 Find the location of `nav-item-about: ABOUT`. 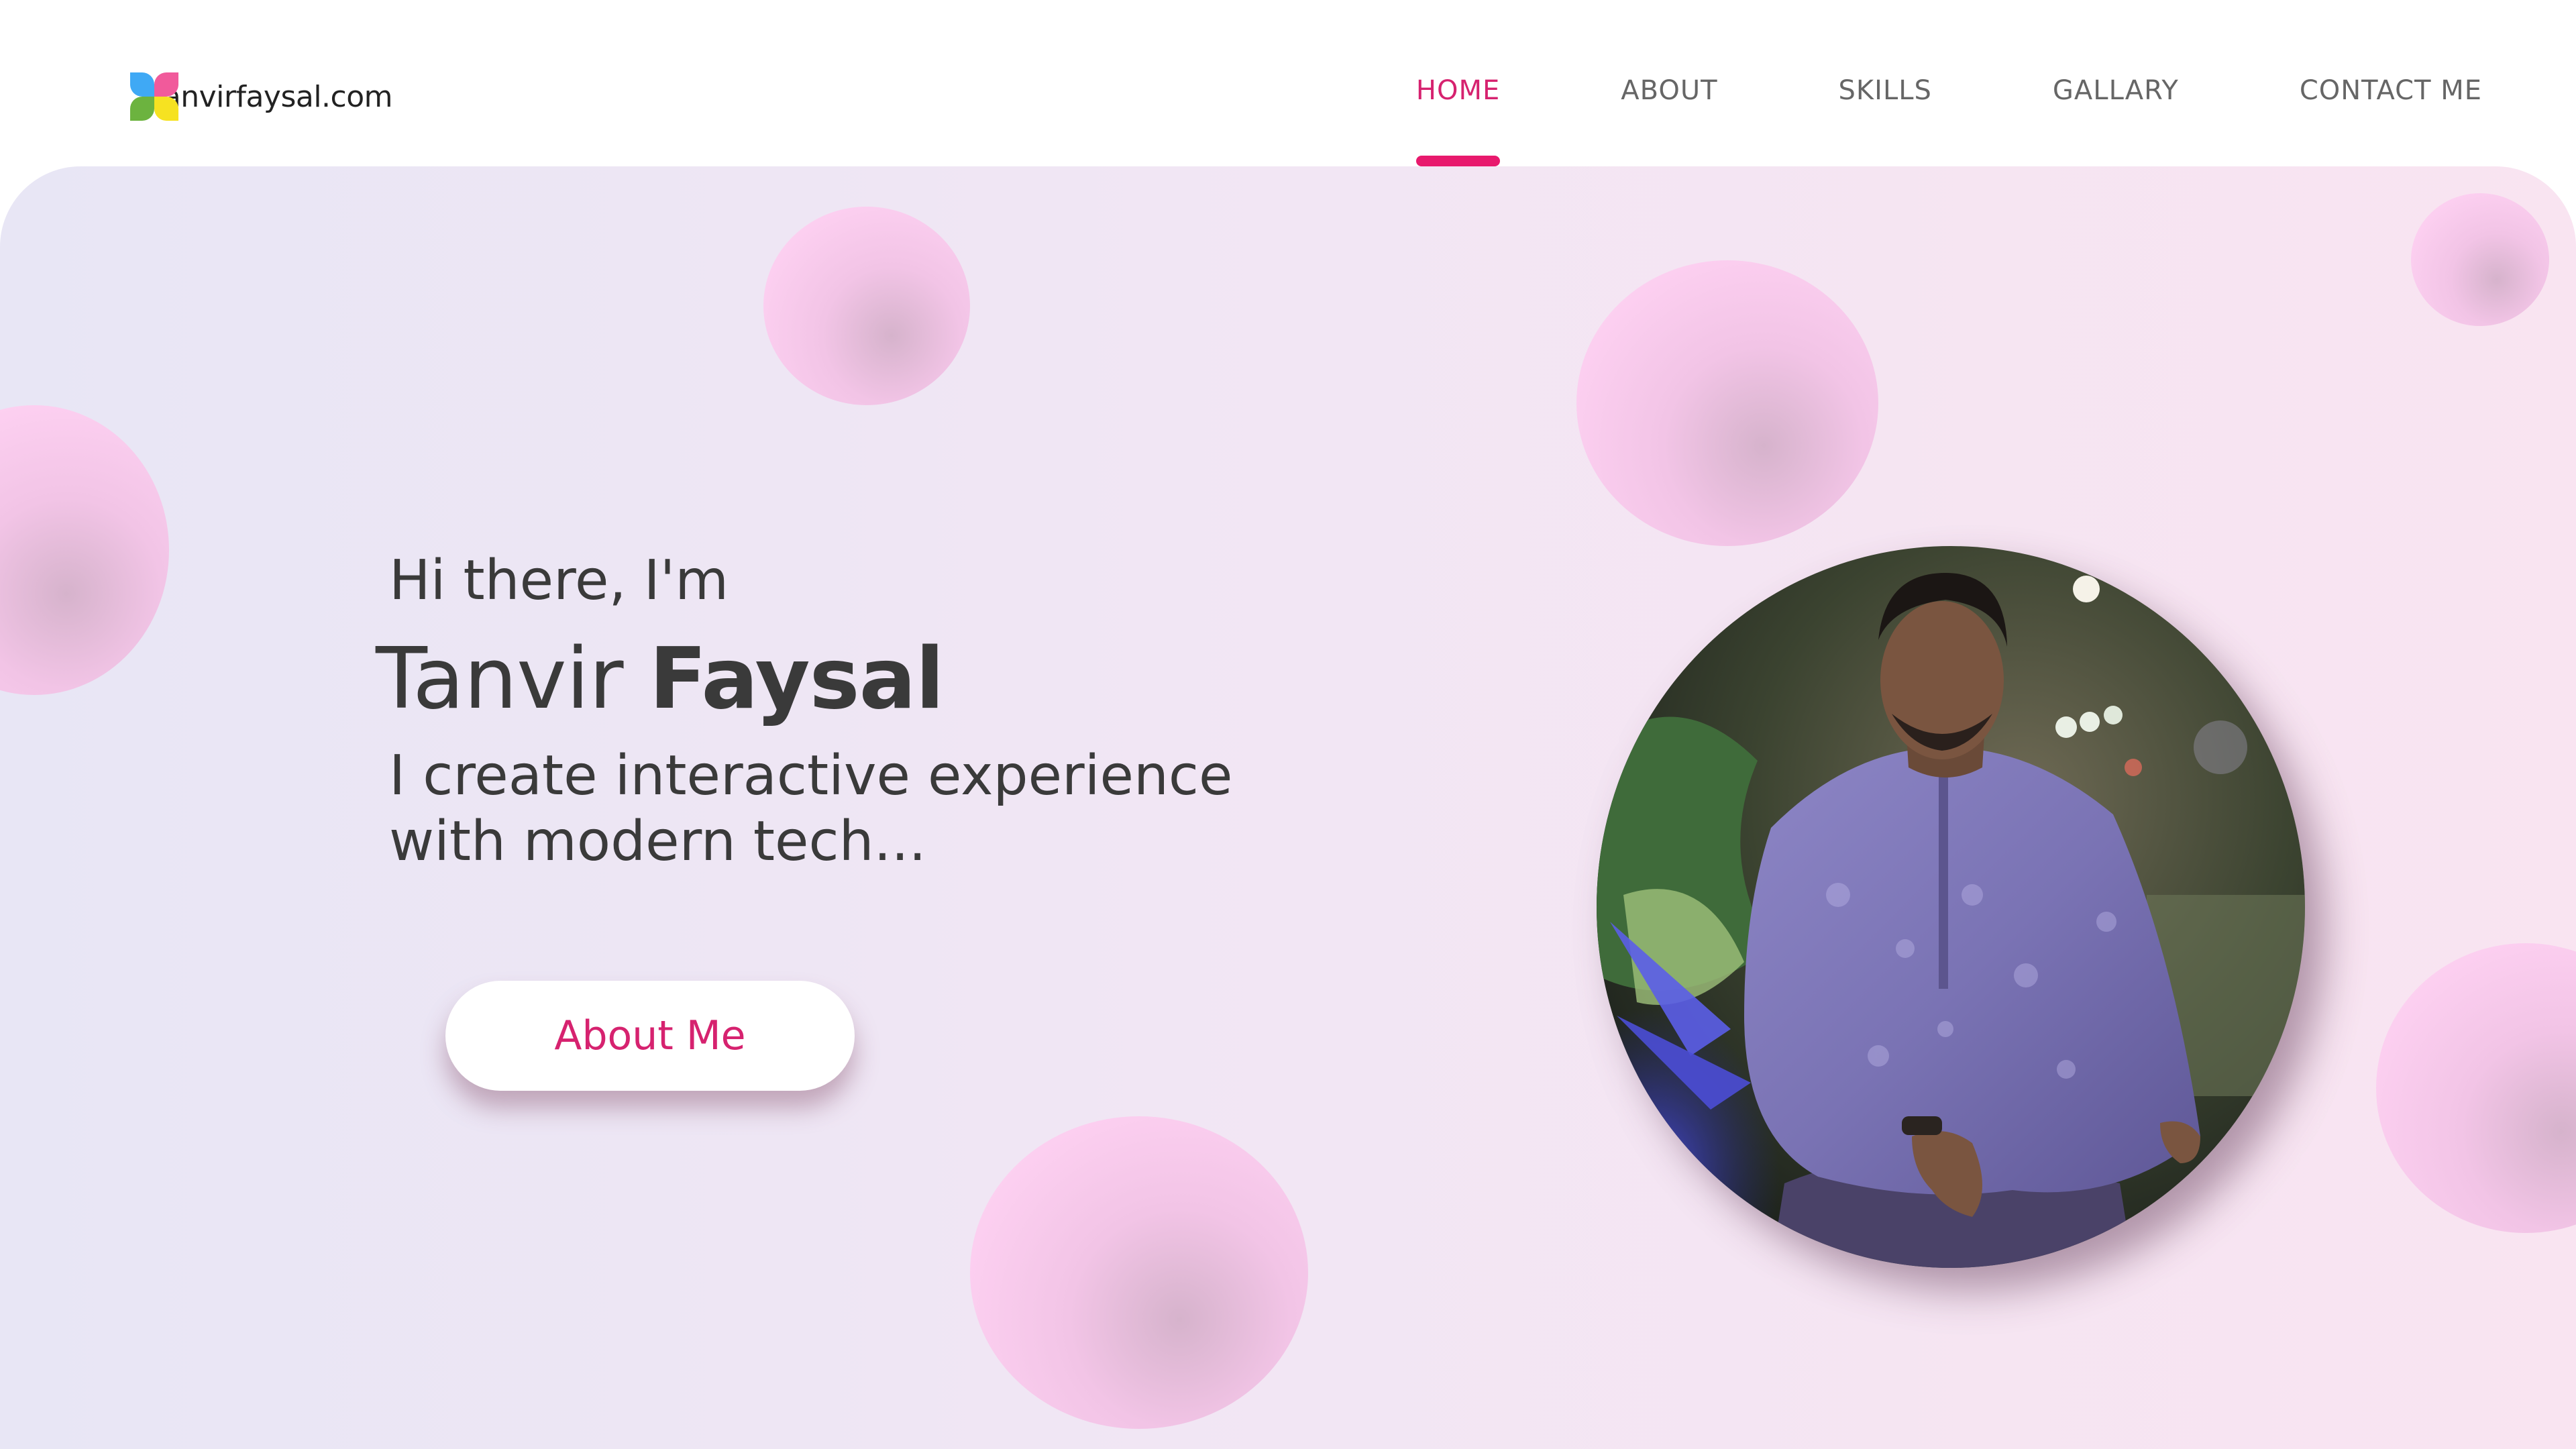

nav-item-about: ABOUT is located at coordinates (1669, 90).